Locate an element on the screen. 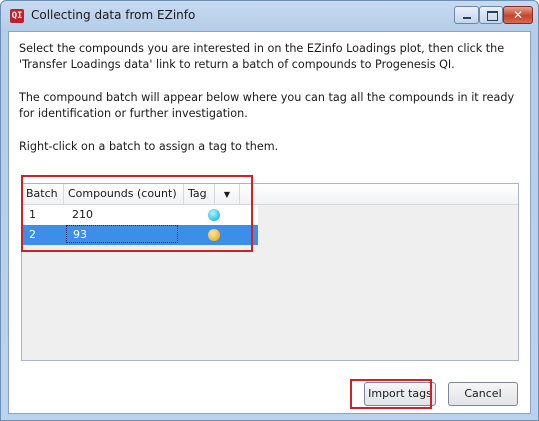 The image size is (539, 421). title-bar: QI Collecting data from EZinfo ✕ is located at coordinates (269, 16).